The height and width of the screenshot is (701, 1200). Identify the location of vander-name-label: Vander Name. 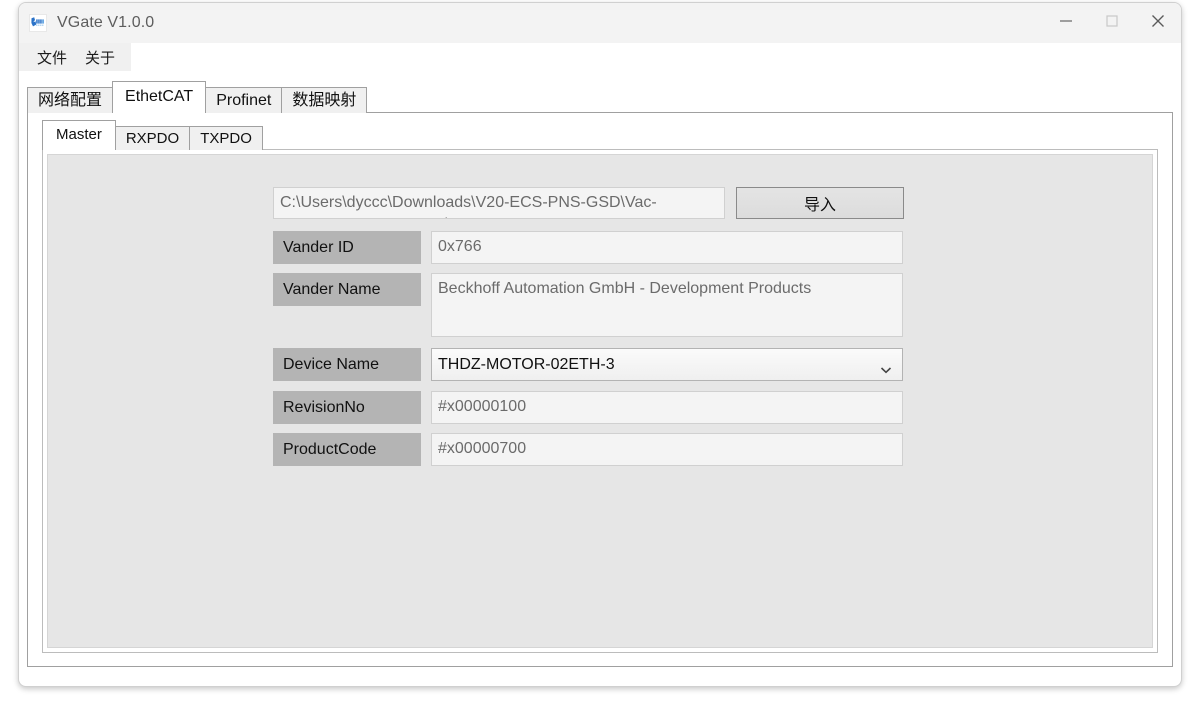
(347, 289).